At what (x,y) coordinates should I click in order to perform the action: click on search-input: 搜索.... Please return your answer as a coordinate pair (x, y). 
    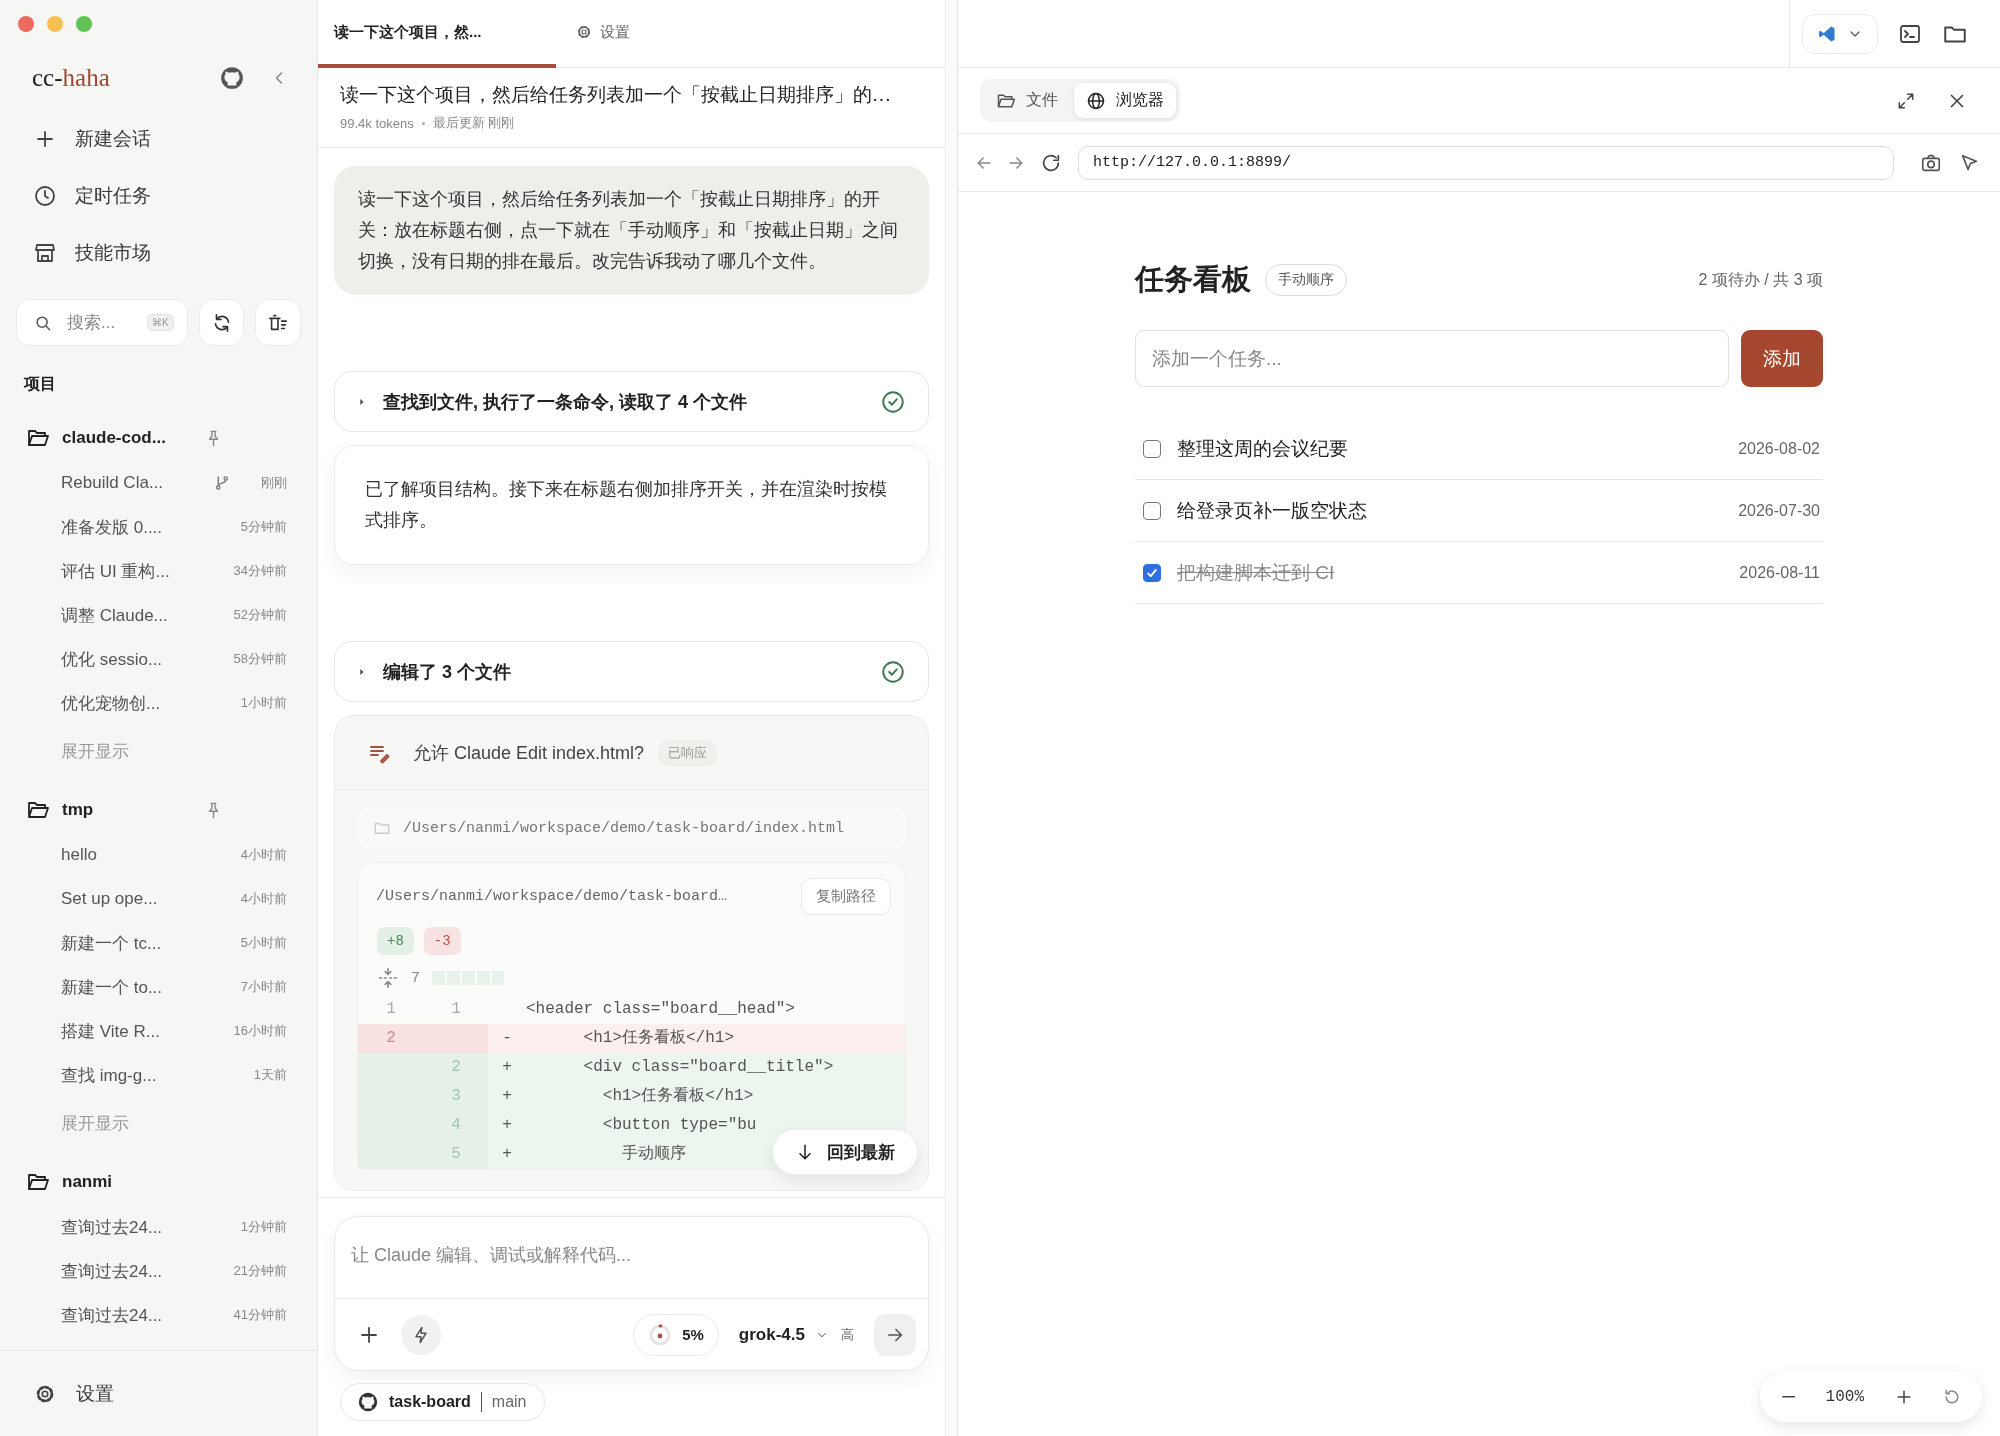
    Looking at the image, I should click on (100, 322).